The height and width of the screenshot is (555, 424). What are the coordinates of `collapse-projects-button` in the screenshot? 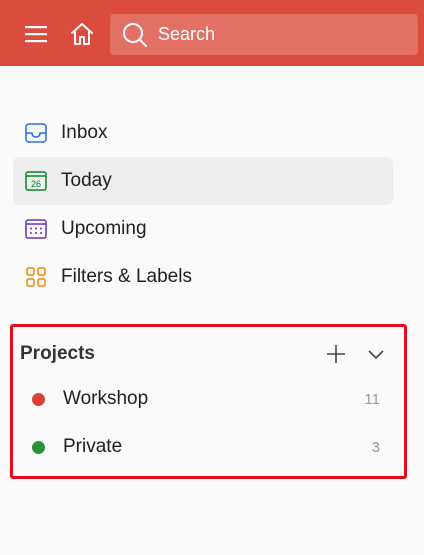 It's located at (376, 354).